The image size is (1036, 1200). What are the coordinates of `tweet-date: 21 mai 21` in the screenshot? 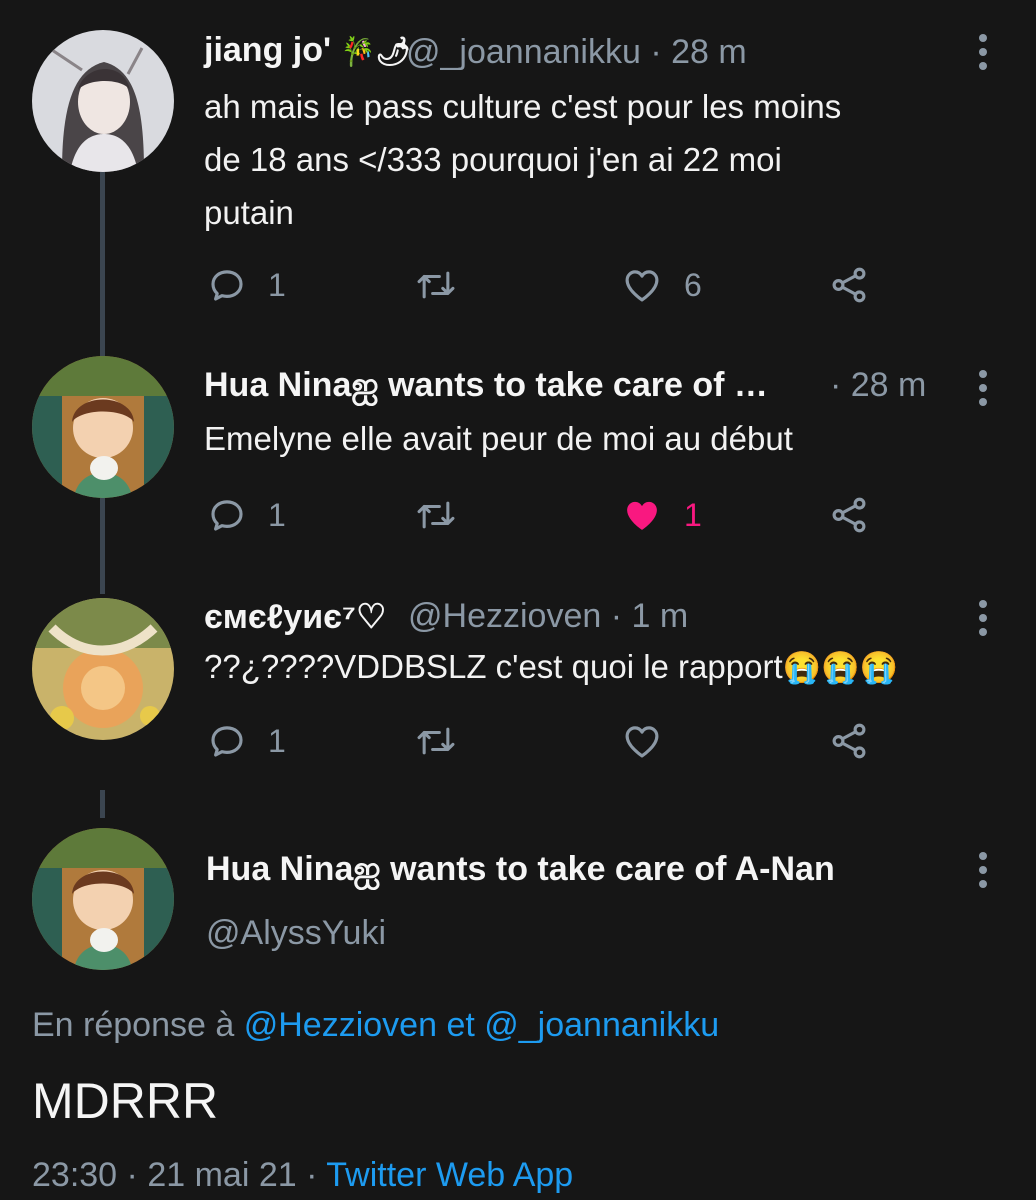 It's located at (221, 1175).